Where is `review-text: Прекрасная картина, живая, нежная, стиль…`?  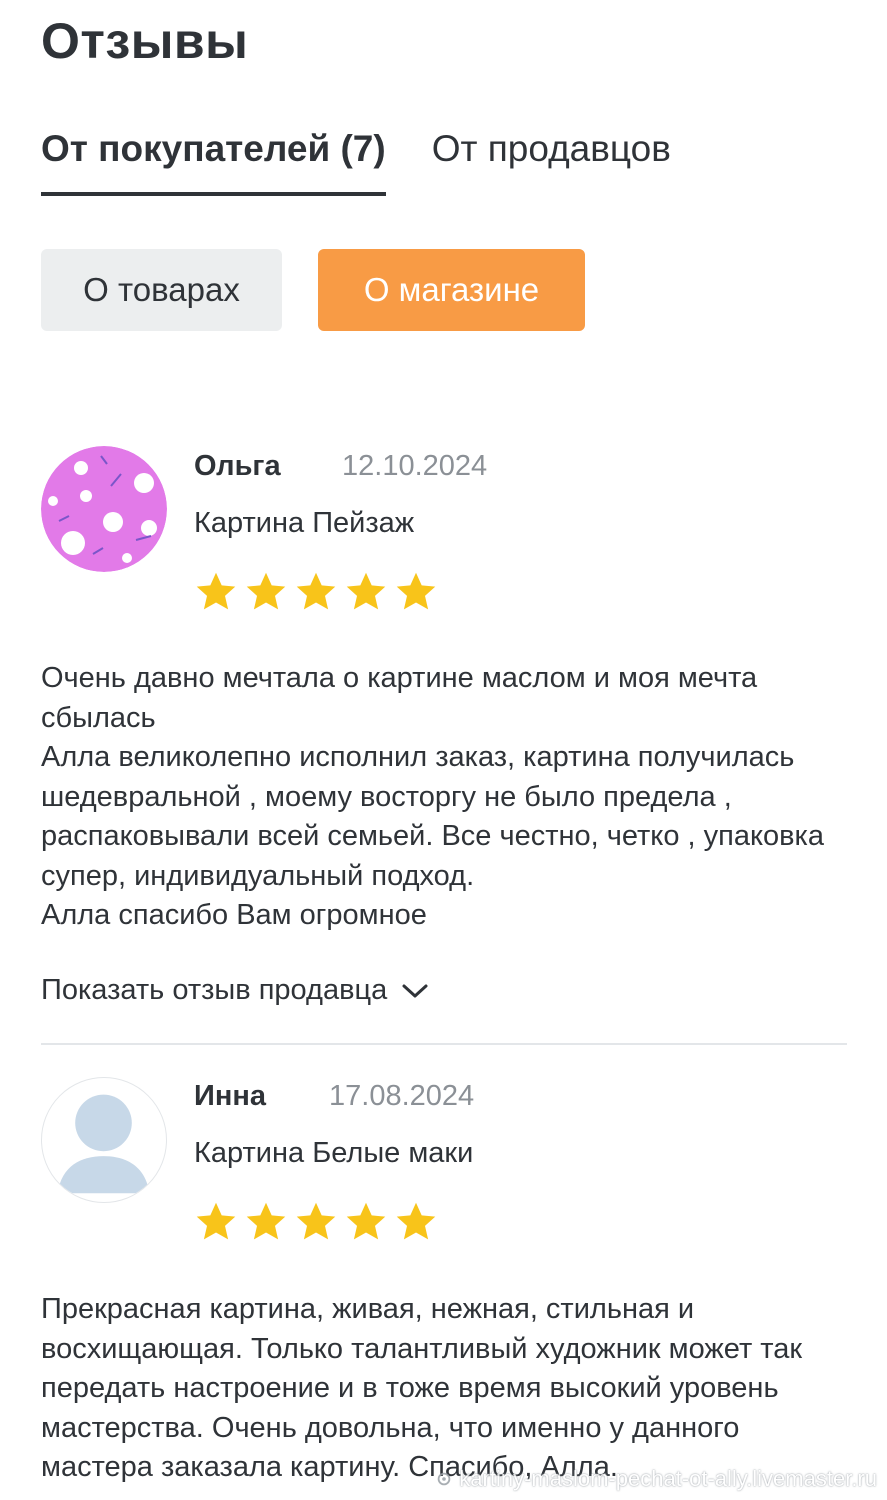
review-text: Прекрасная картина, живая, нежная, стиль… is located at coordinates (422, 1388).